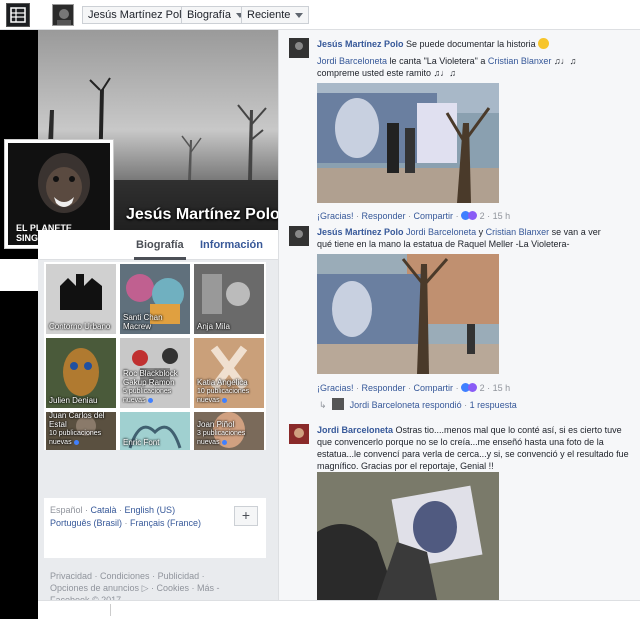  I want to click on sort-dropdown-label: Reciente, so click(269, 15).